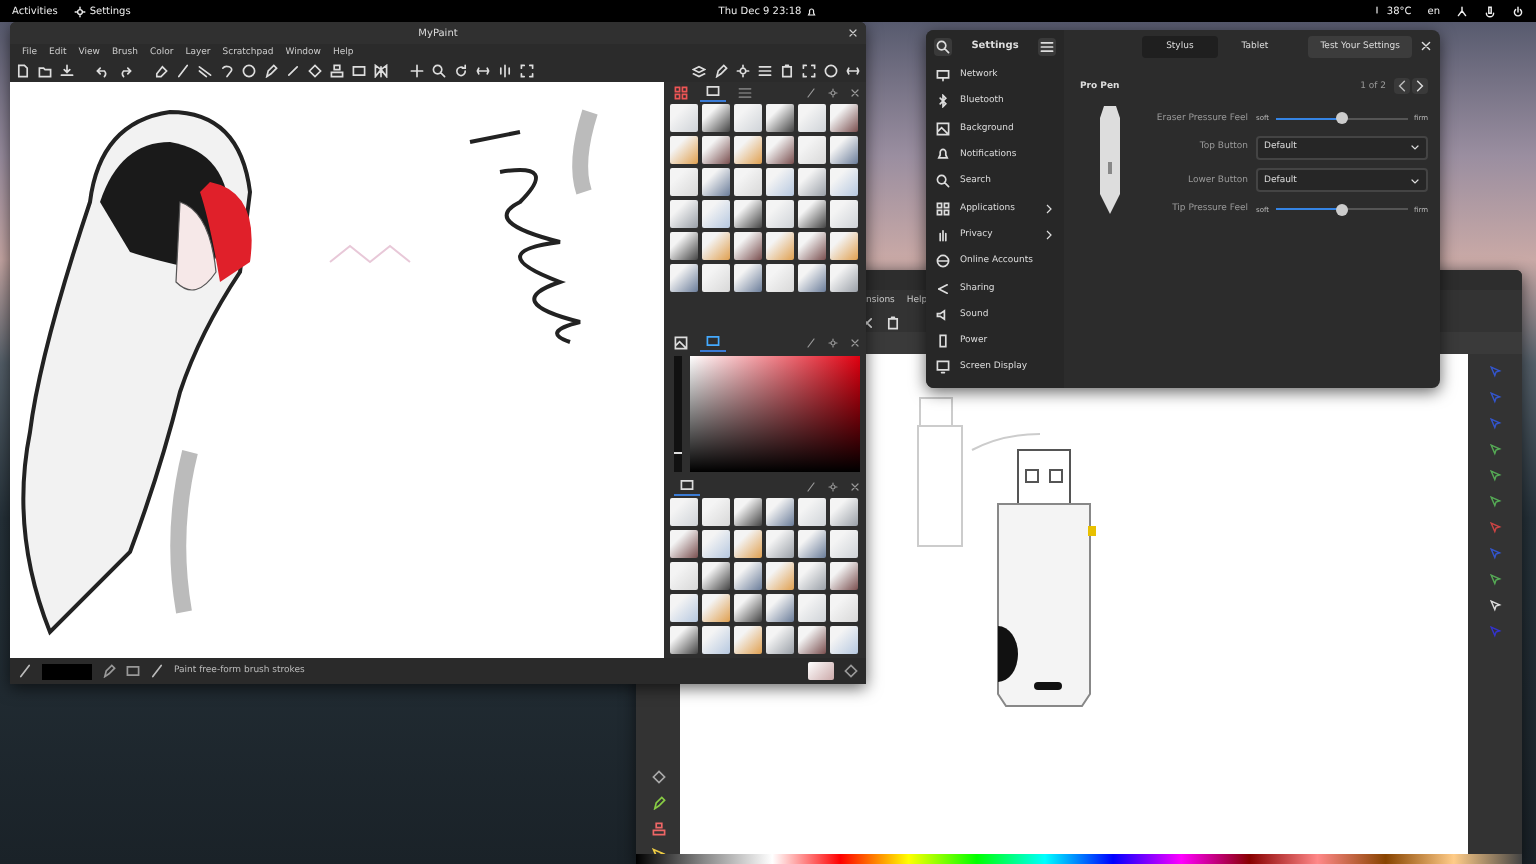 The height and width of the screenshot is (864, 1536). I want to click on undo-icon, so click(103, 71).